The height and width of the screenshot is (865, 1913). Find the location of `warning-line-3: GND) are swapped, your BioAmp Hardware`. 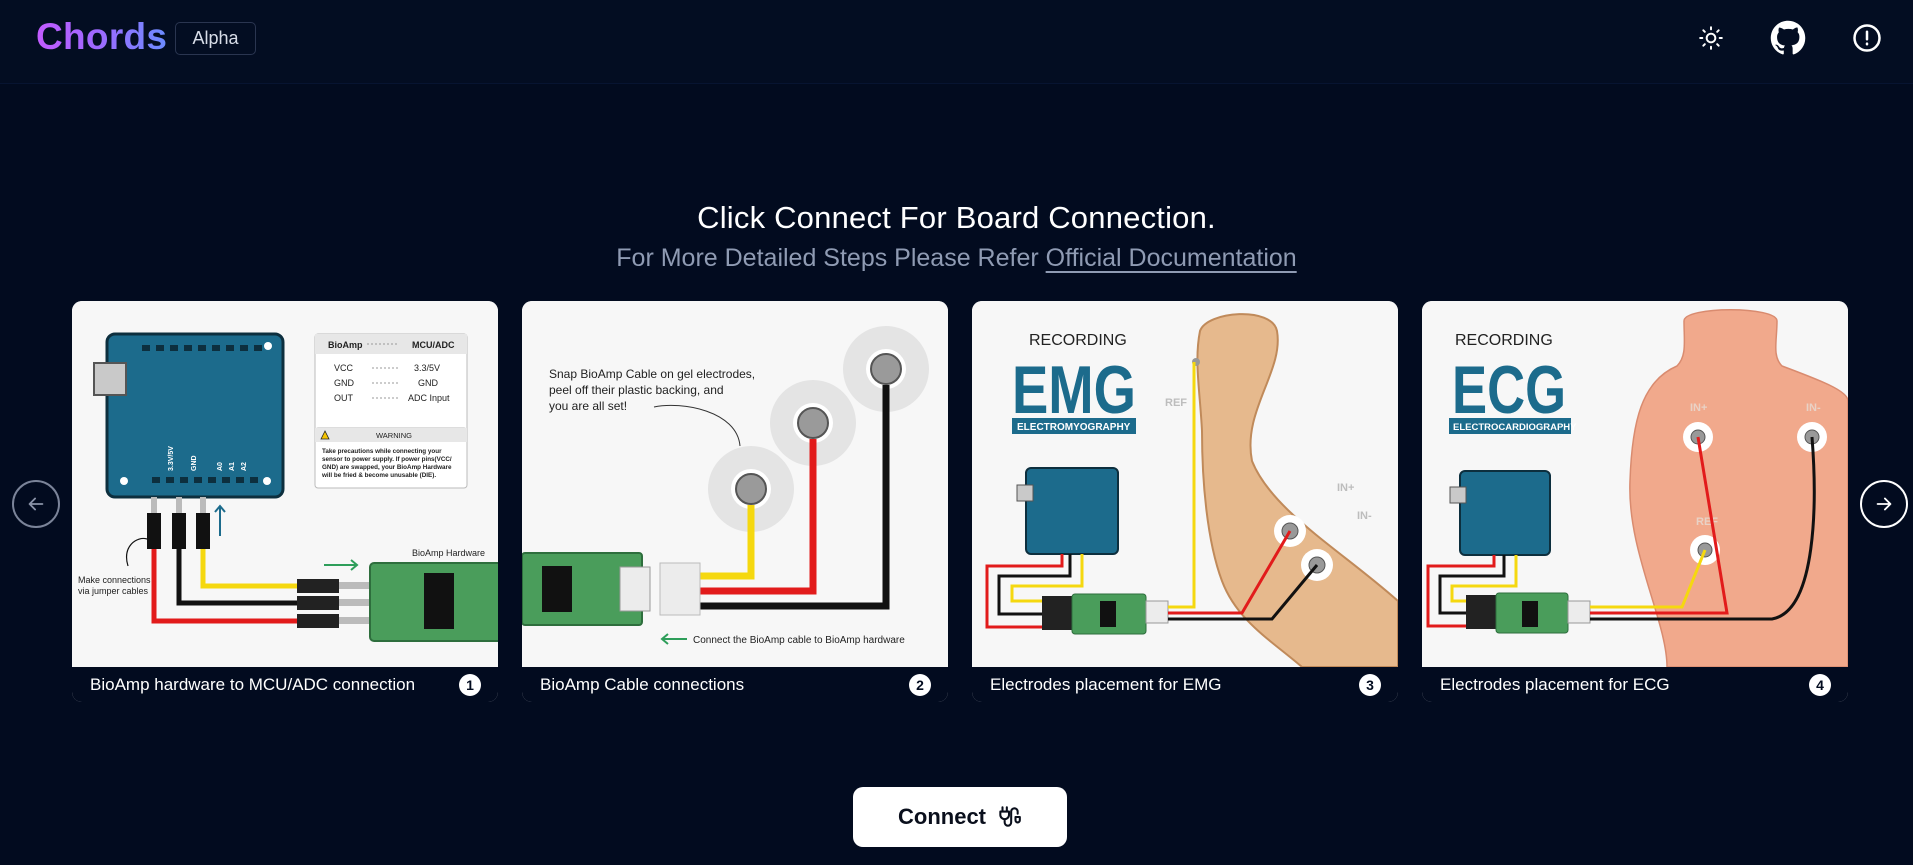

warning-line-3: GND) are swapped, your BioAmp Hardware is located at coordinates (387, 467).